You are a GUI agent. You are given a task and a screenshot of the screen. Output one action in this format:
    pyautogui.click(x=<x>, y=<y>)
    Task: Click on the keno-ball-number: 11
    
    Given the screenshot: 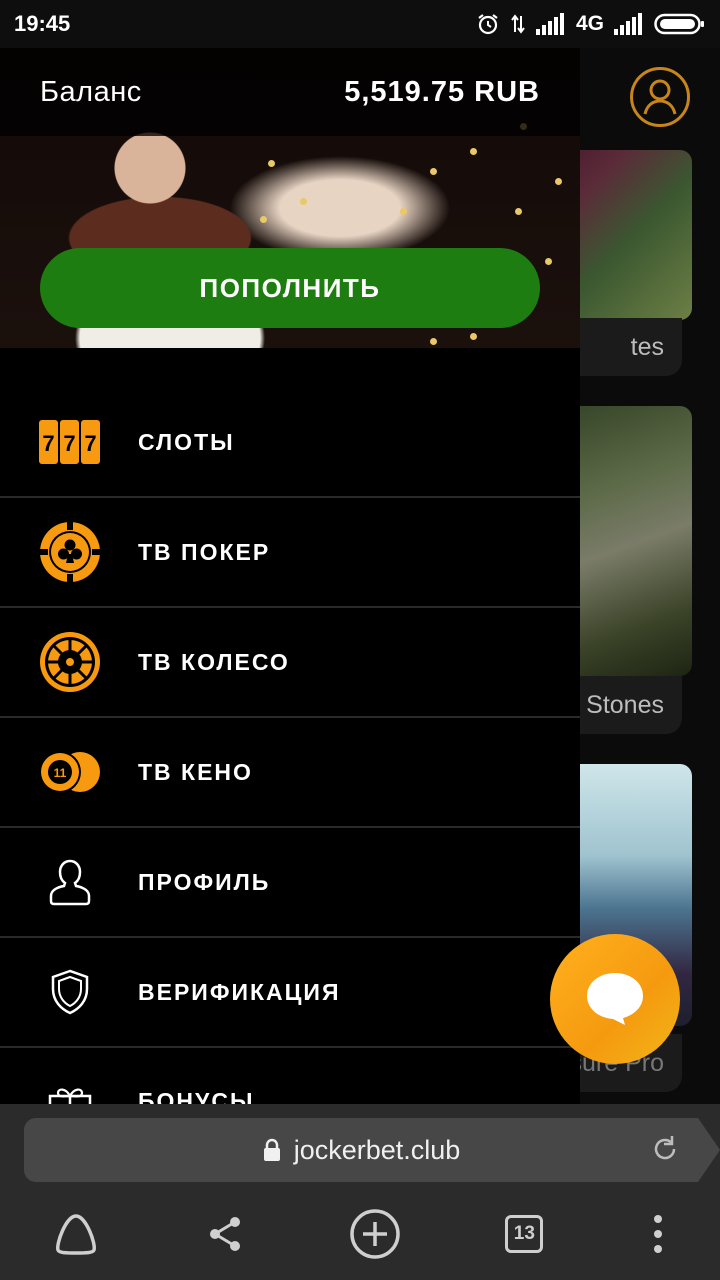 What is the action you would take?
    pyautogui.click(x=60, y=773)
    